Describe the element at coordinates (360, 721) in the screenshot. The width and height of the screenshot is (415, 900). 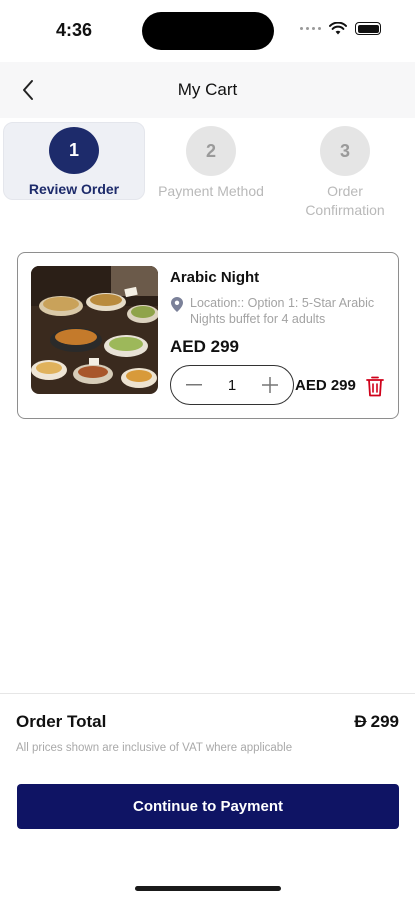
I see `currency-icon: Đ` at that location.